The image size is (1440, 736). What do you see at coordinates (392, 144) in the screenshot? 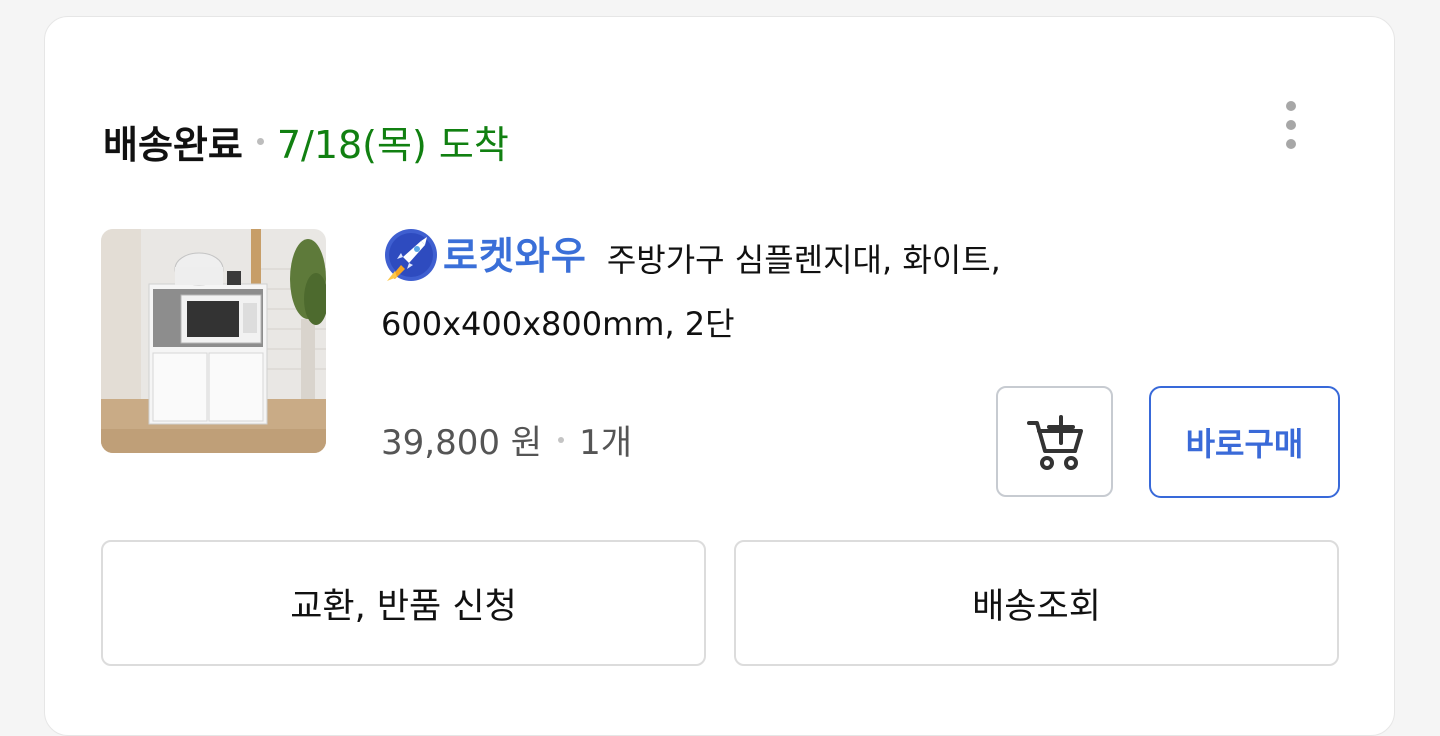
I see `arrival-date: 7/18(목) 도착` at bounding box center [392, 144].